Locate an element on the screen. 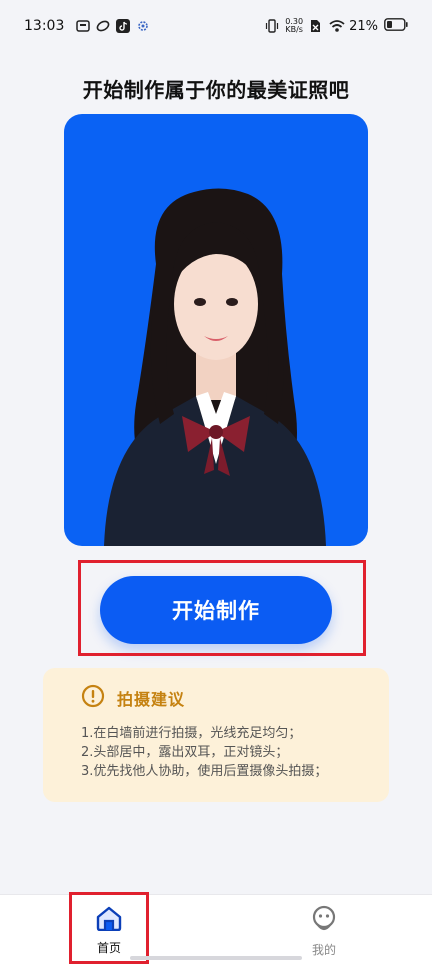 The width and height of the screenshot is (432, 964). nav-mine: 我的 is located at coordinates (324, 931).